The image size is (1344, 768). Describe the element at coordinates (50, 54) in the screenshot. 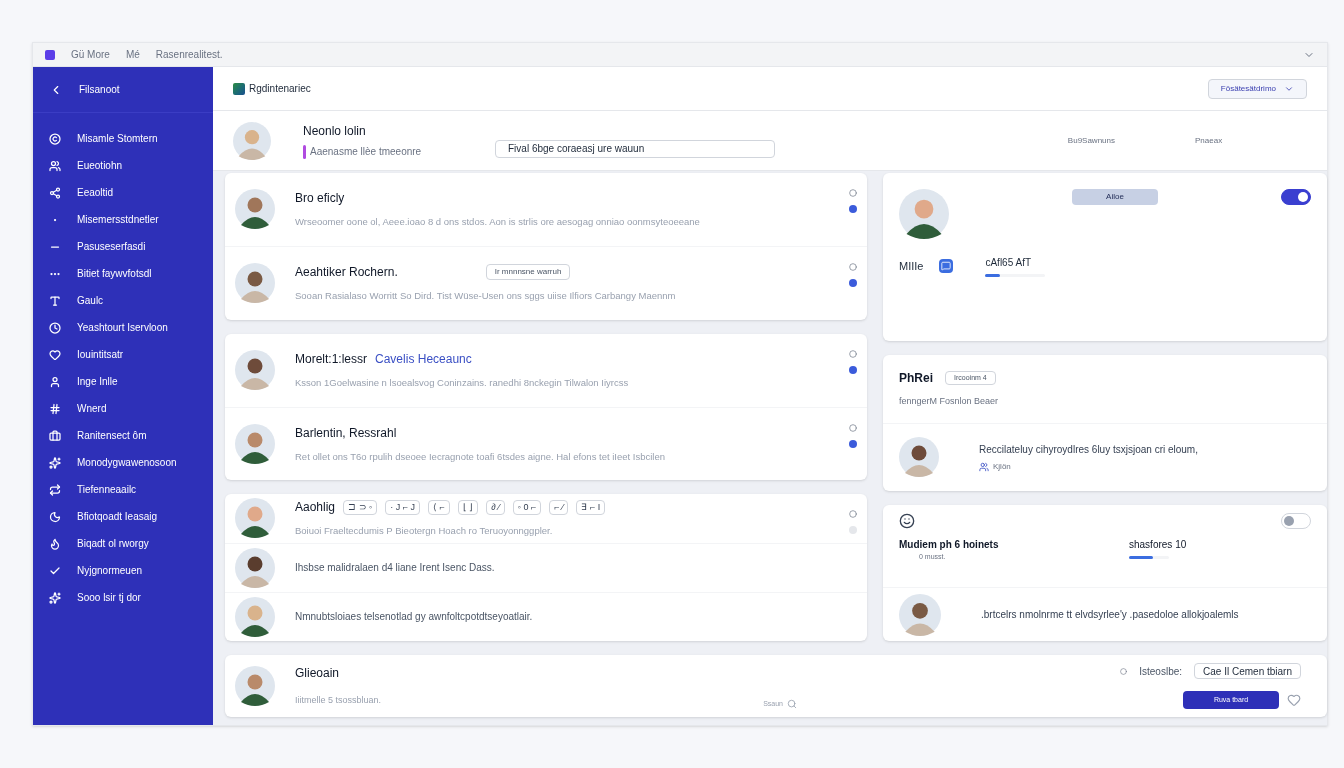

I see `app-icon` at that location.